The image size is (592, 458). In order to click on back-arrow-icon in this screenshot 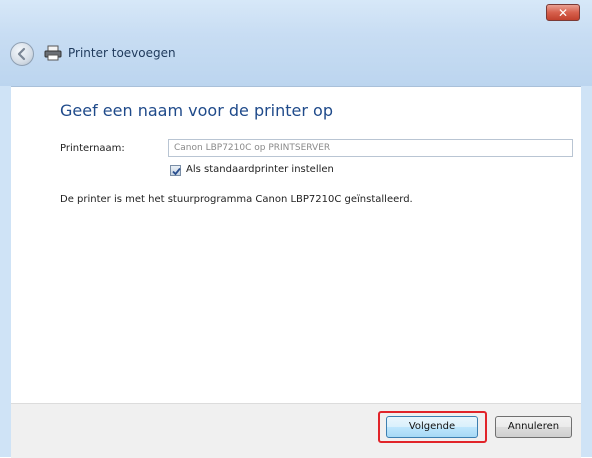, I will do `click(21, 54)`.